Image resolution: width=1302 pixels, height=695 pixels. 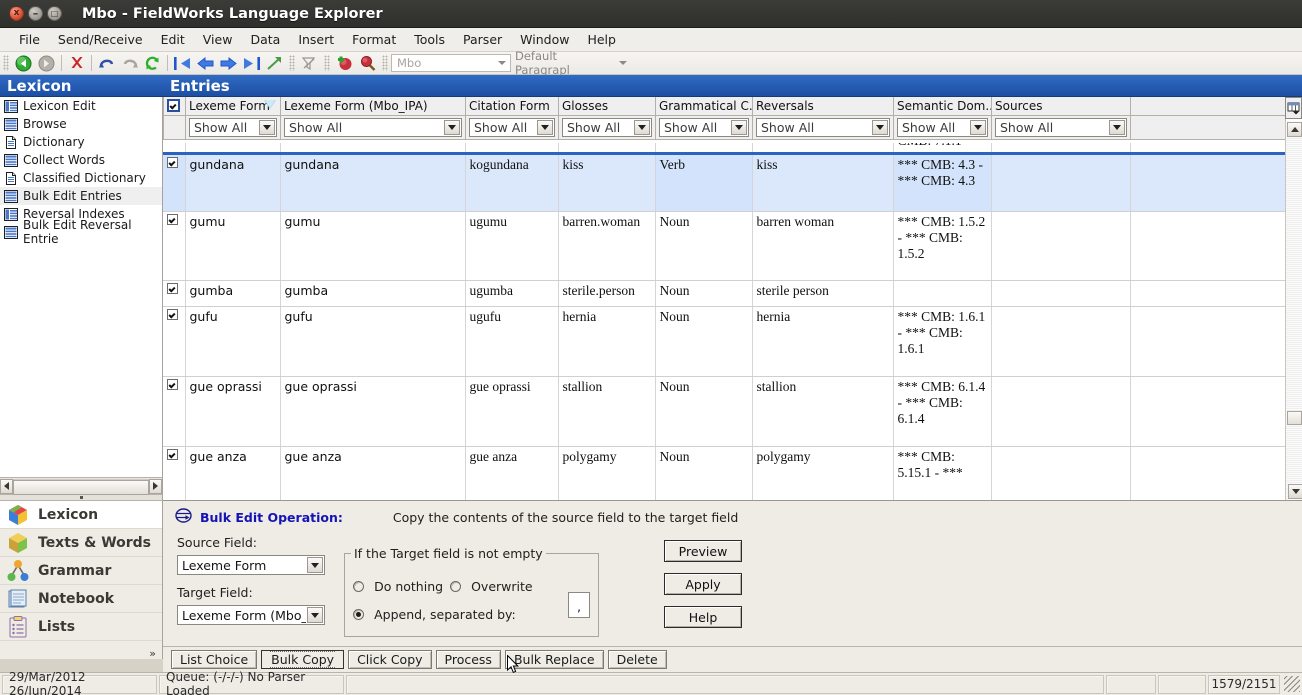 I want to click on toolbar-grip, so click(x=292, y=63).